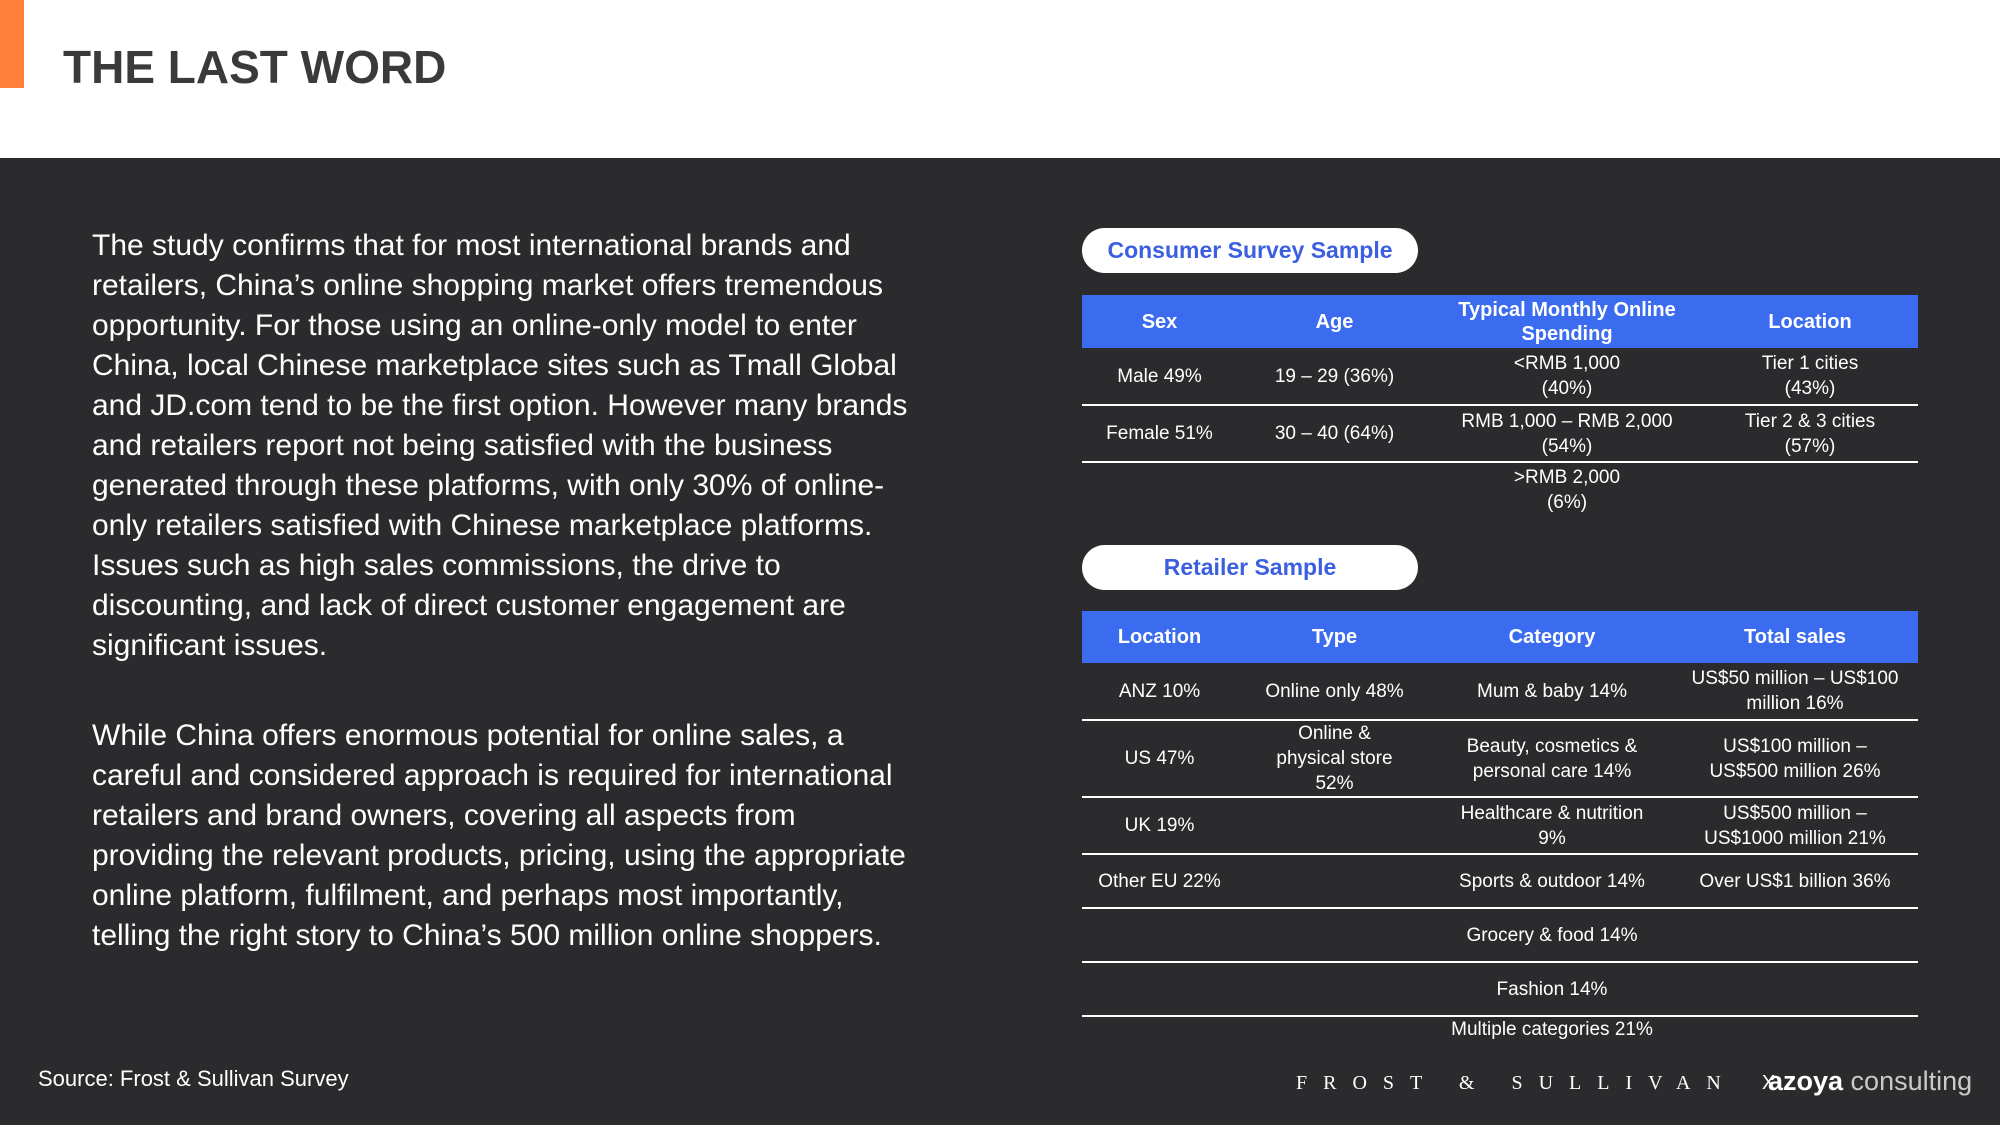 The height and width of the screenshot is (1125, 2000). What do you see at coordinates (1567, 489) in the screenshot?
I see `table-cell: >RMB 2,000 (6%)` at bounding box center [1567, 489].